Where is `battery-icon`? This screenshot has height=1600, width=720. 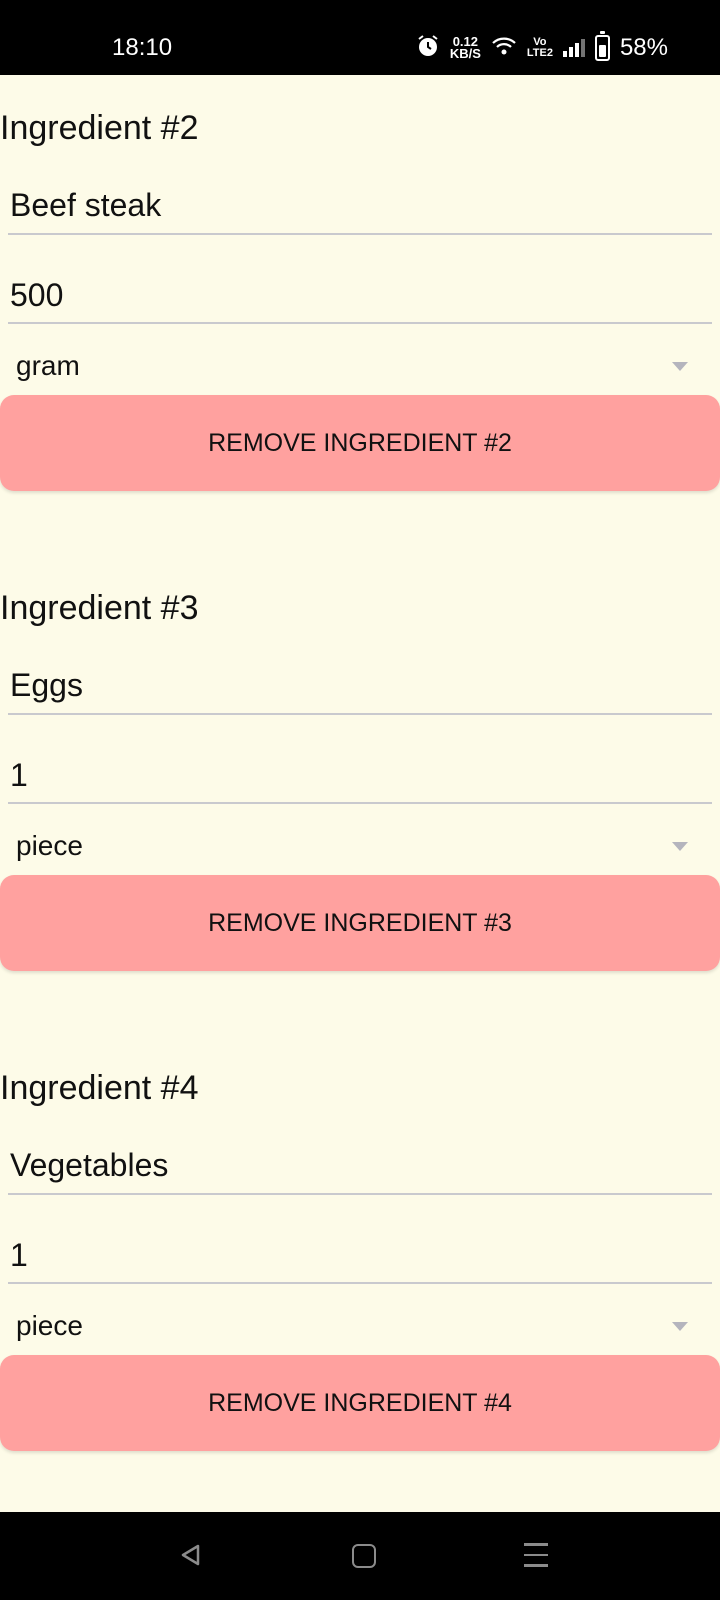 battery-icon is located at coordinates (602, 46).